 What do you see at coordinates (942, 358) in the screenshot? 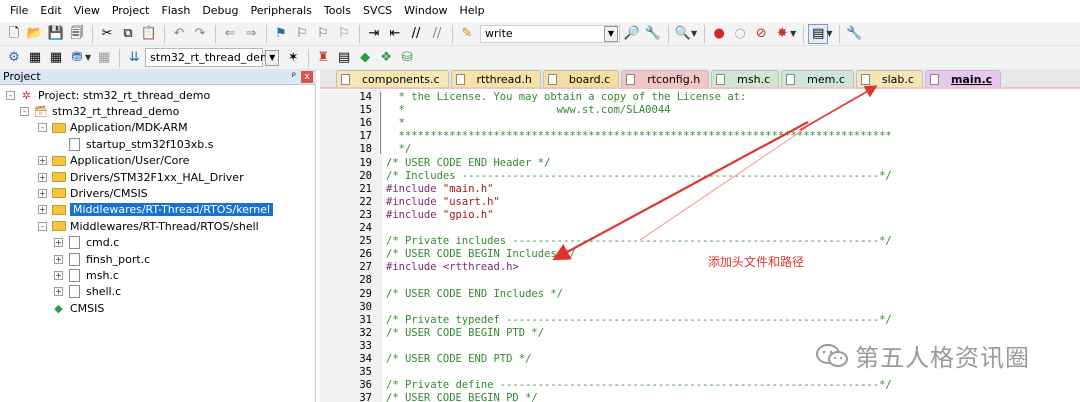
I see `watermark-text: 第五人格资讯圈` at bounding box center [942, 358].